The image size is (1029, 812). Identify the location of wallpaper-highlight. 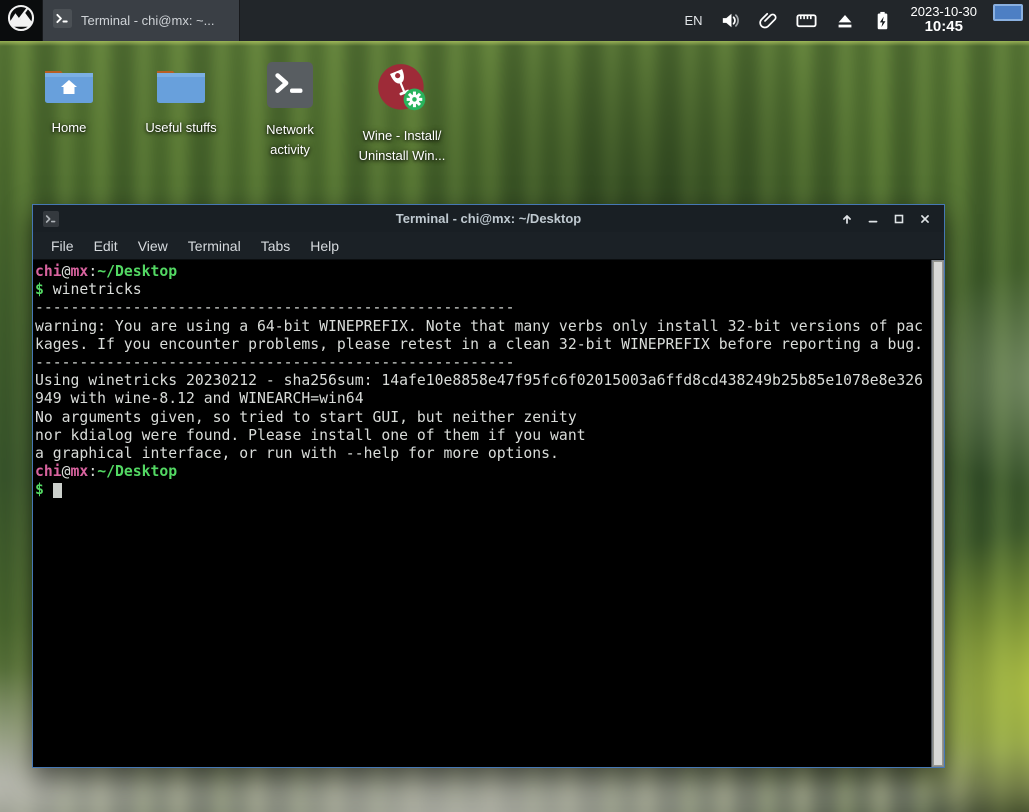
(514, 43).